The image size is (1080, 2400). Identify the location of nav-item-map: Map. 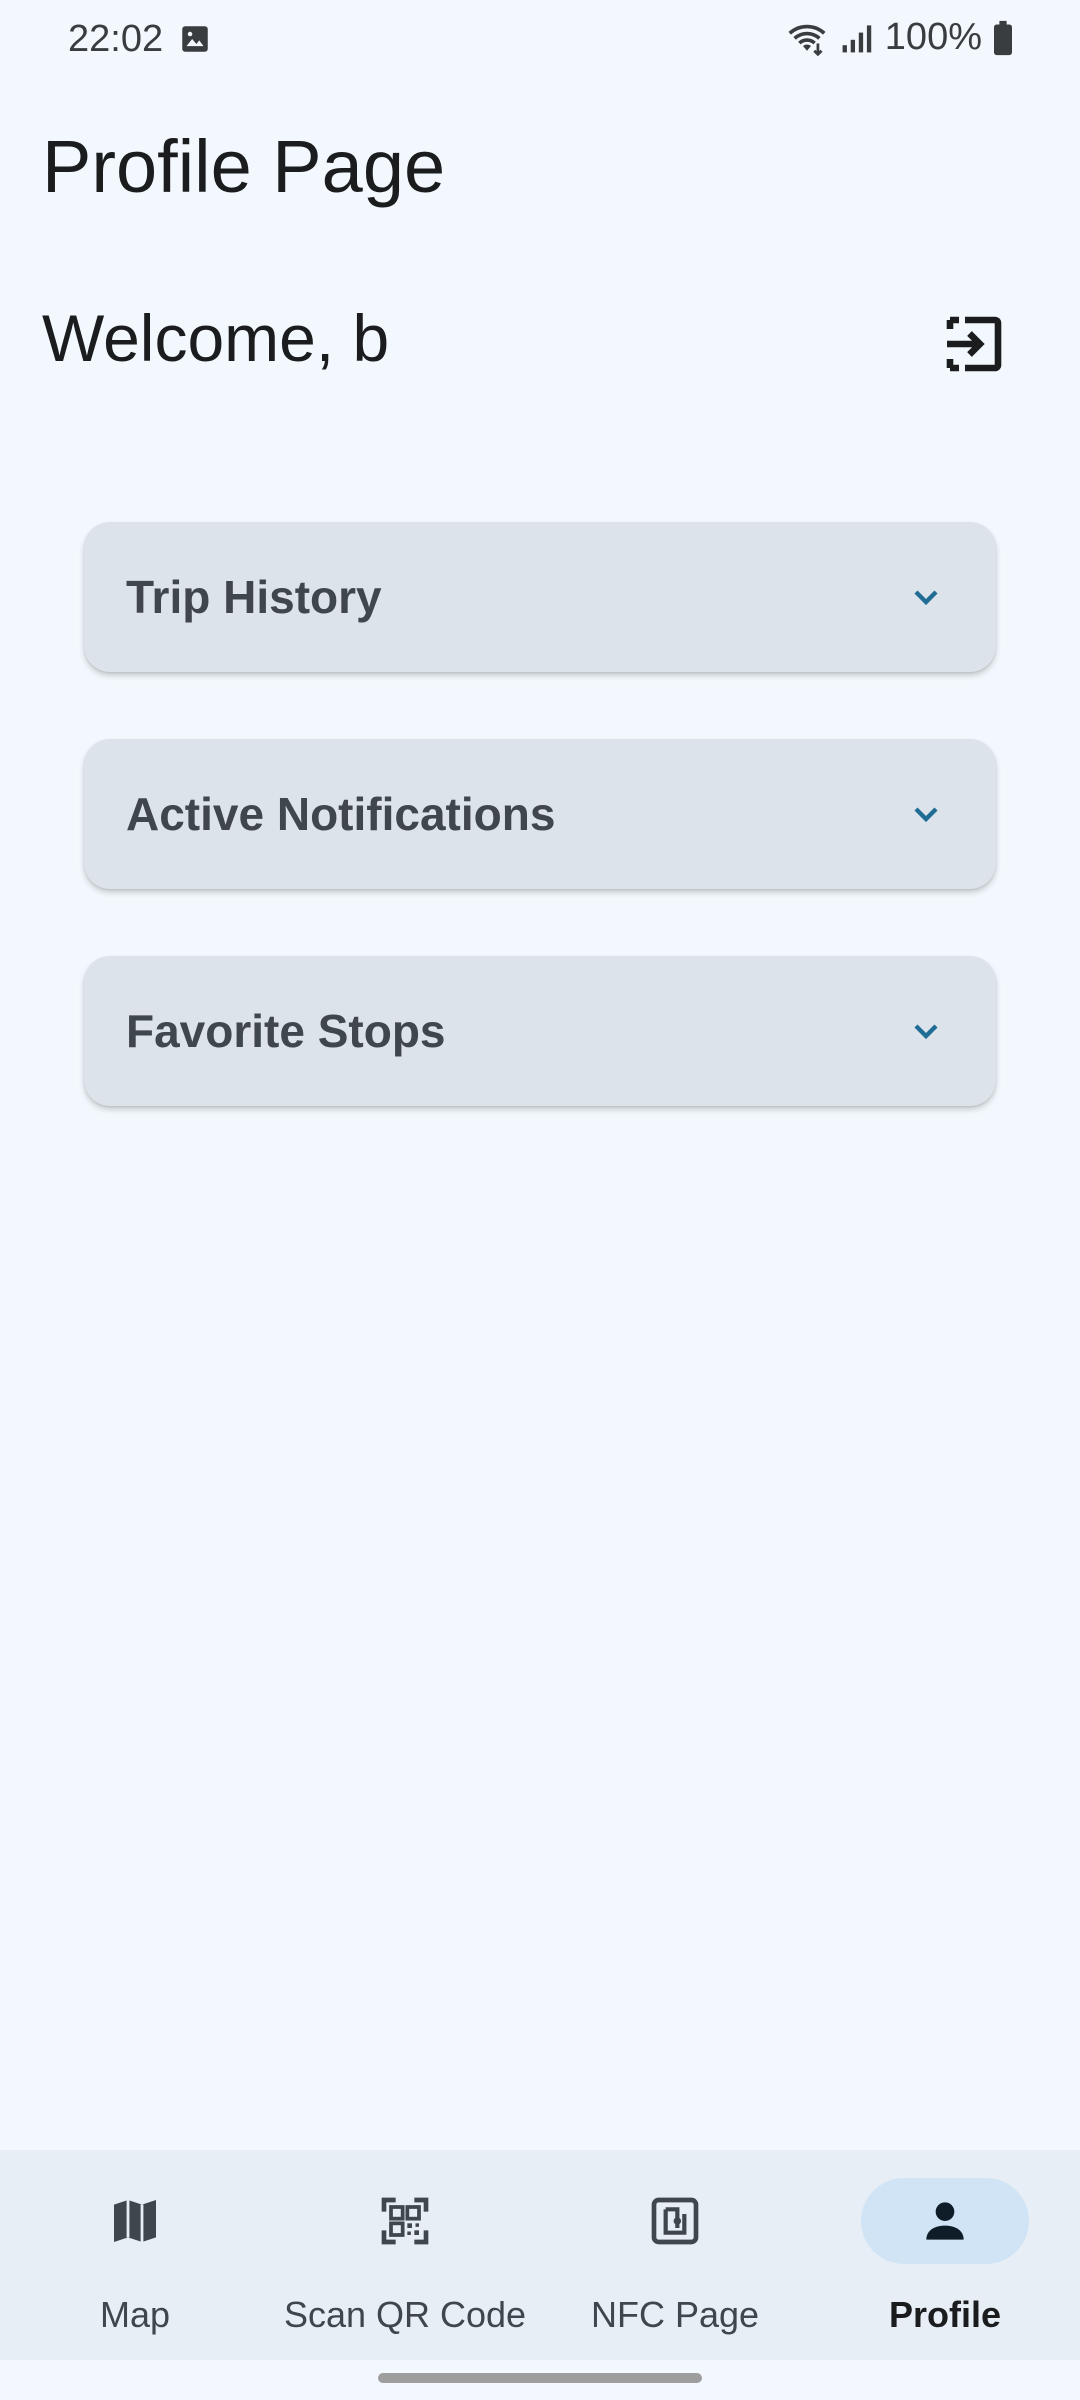
(135, 2255).